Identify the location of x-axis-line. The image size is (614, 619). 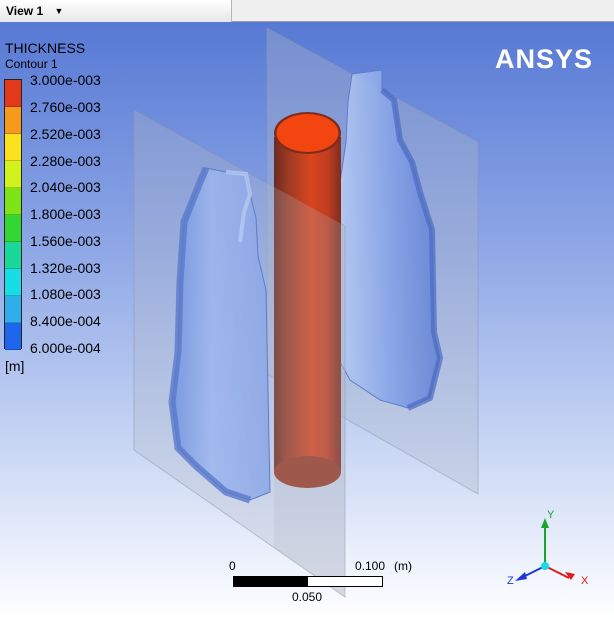
(557, 572).